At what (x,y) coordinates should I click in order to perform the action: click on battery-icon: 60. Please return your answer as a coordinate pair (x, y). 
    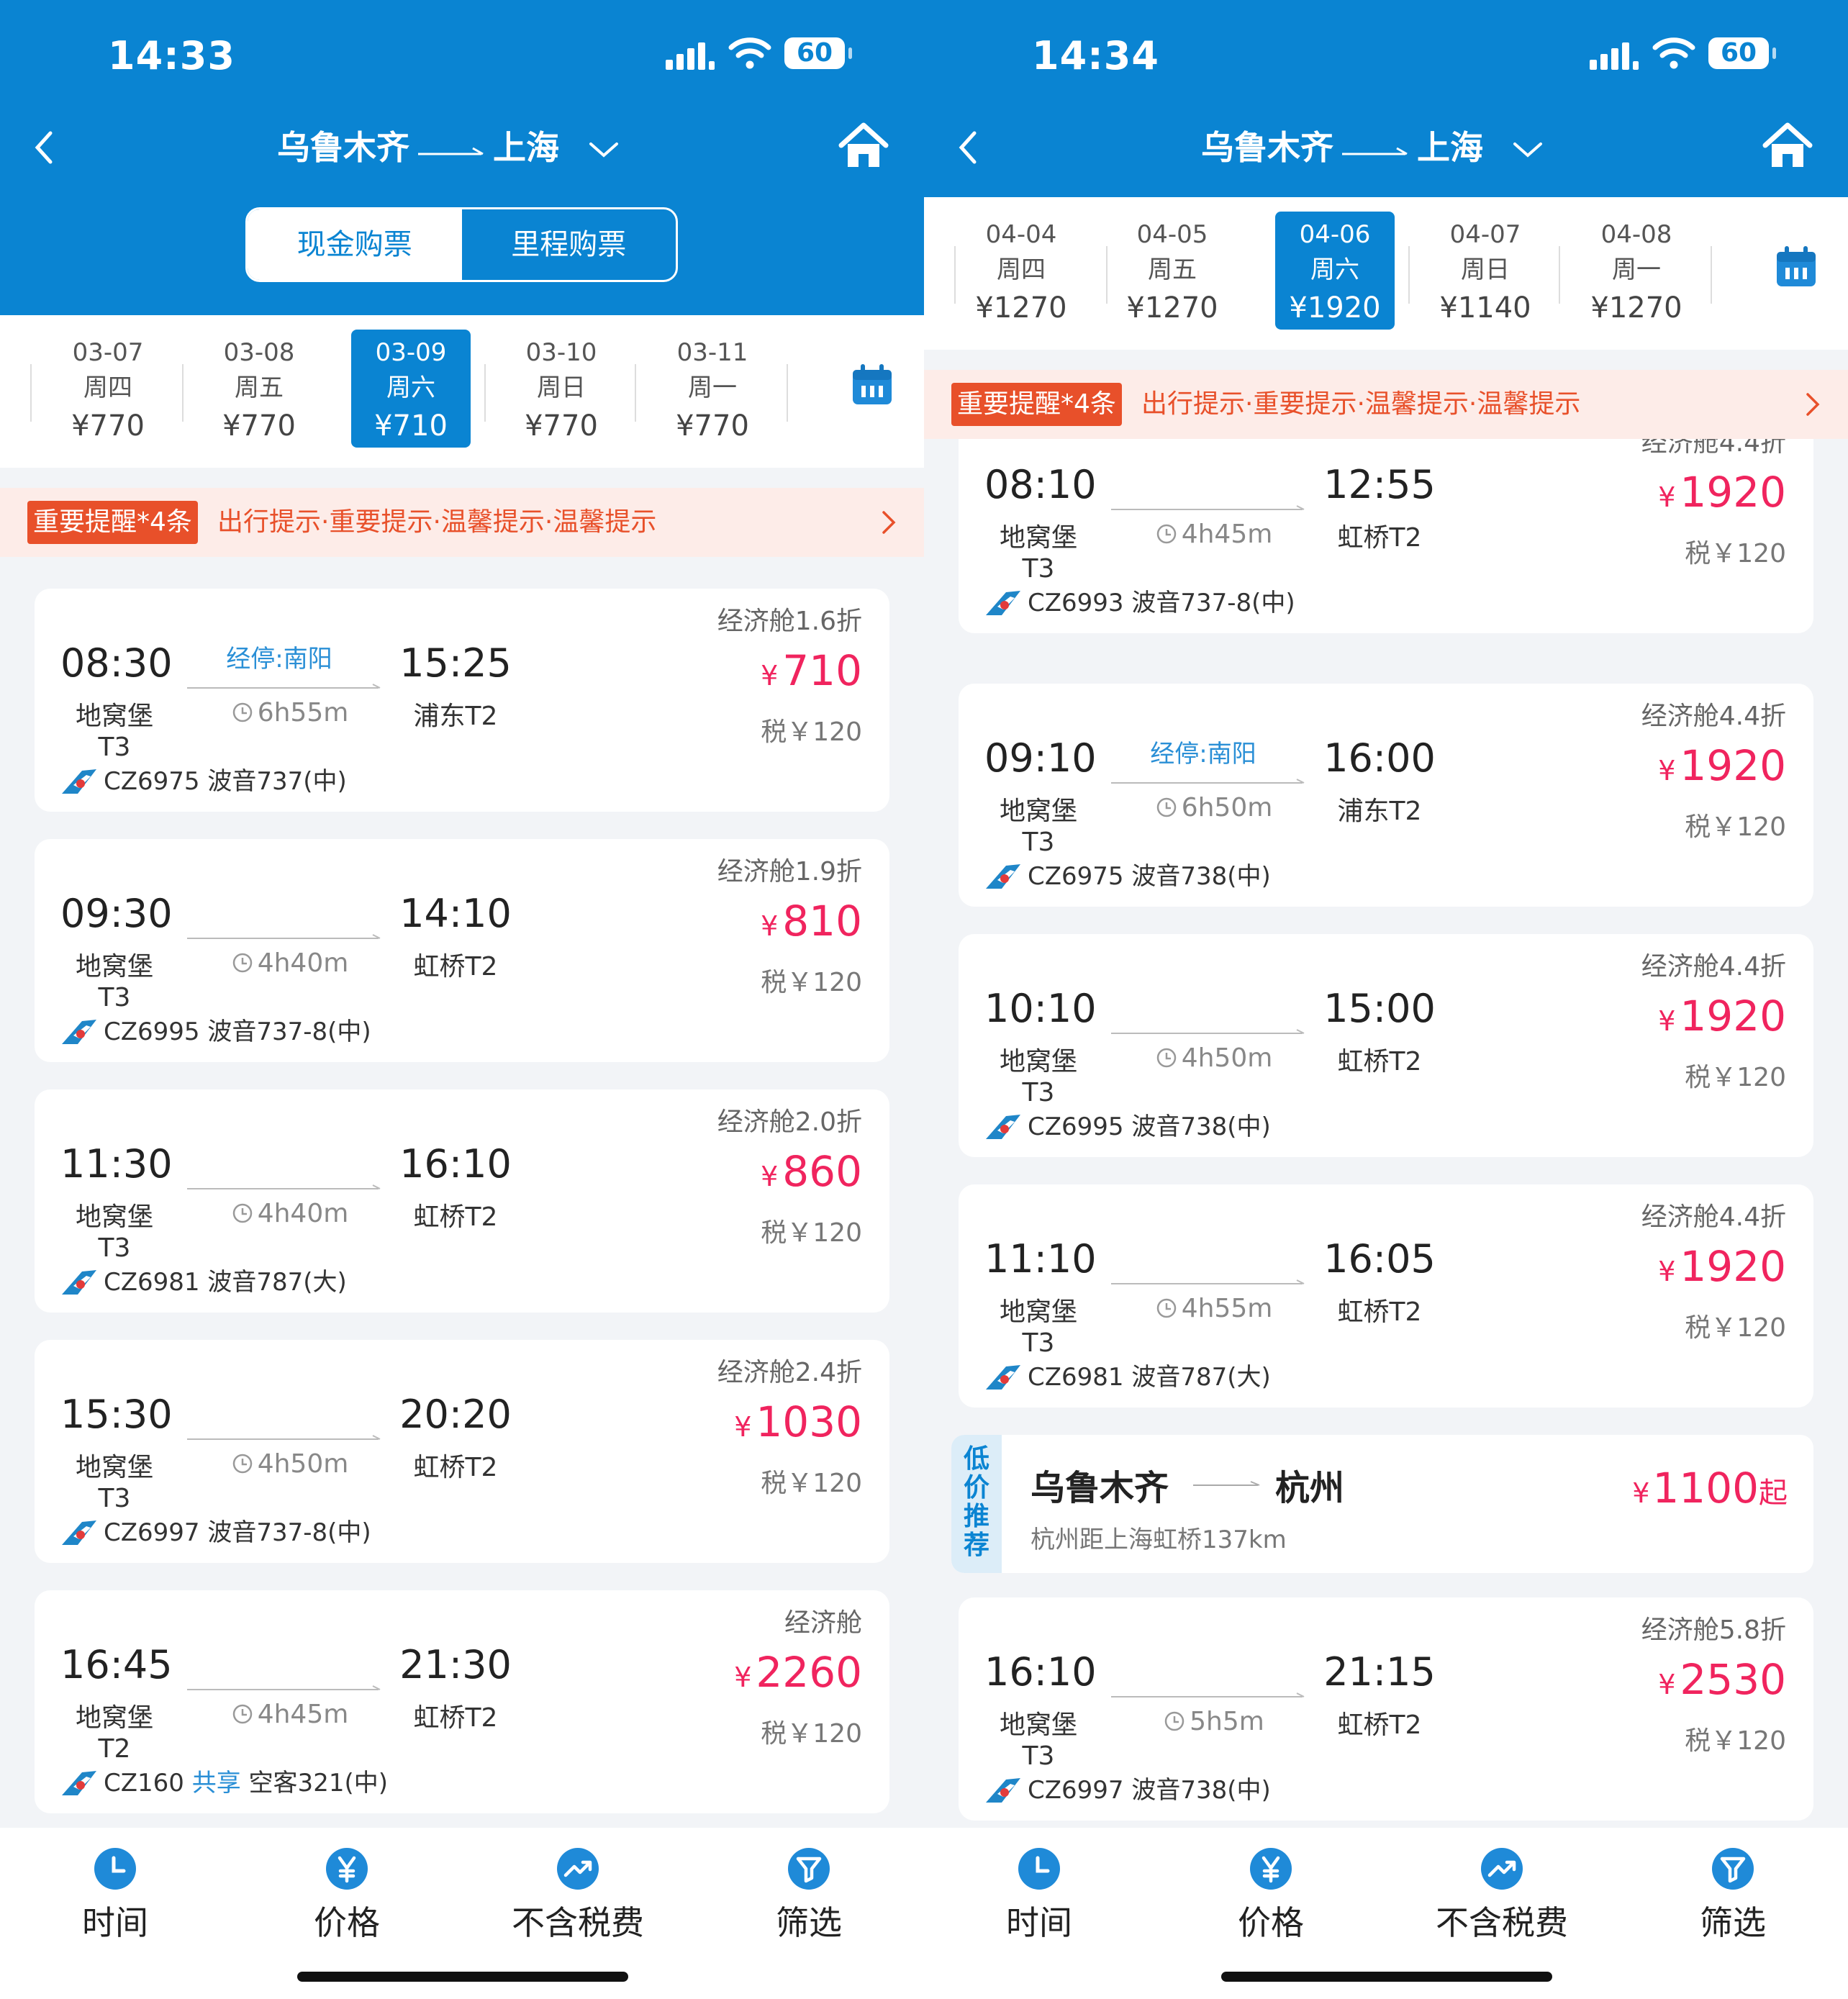
    Looking at the image, I should click on (818, 53).